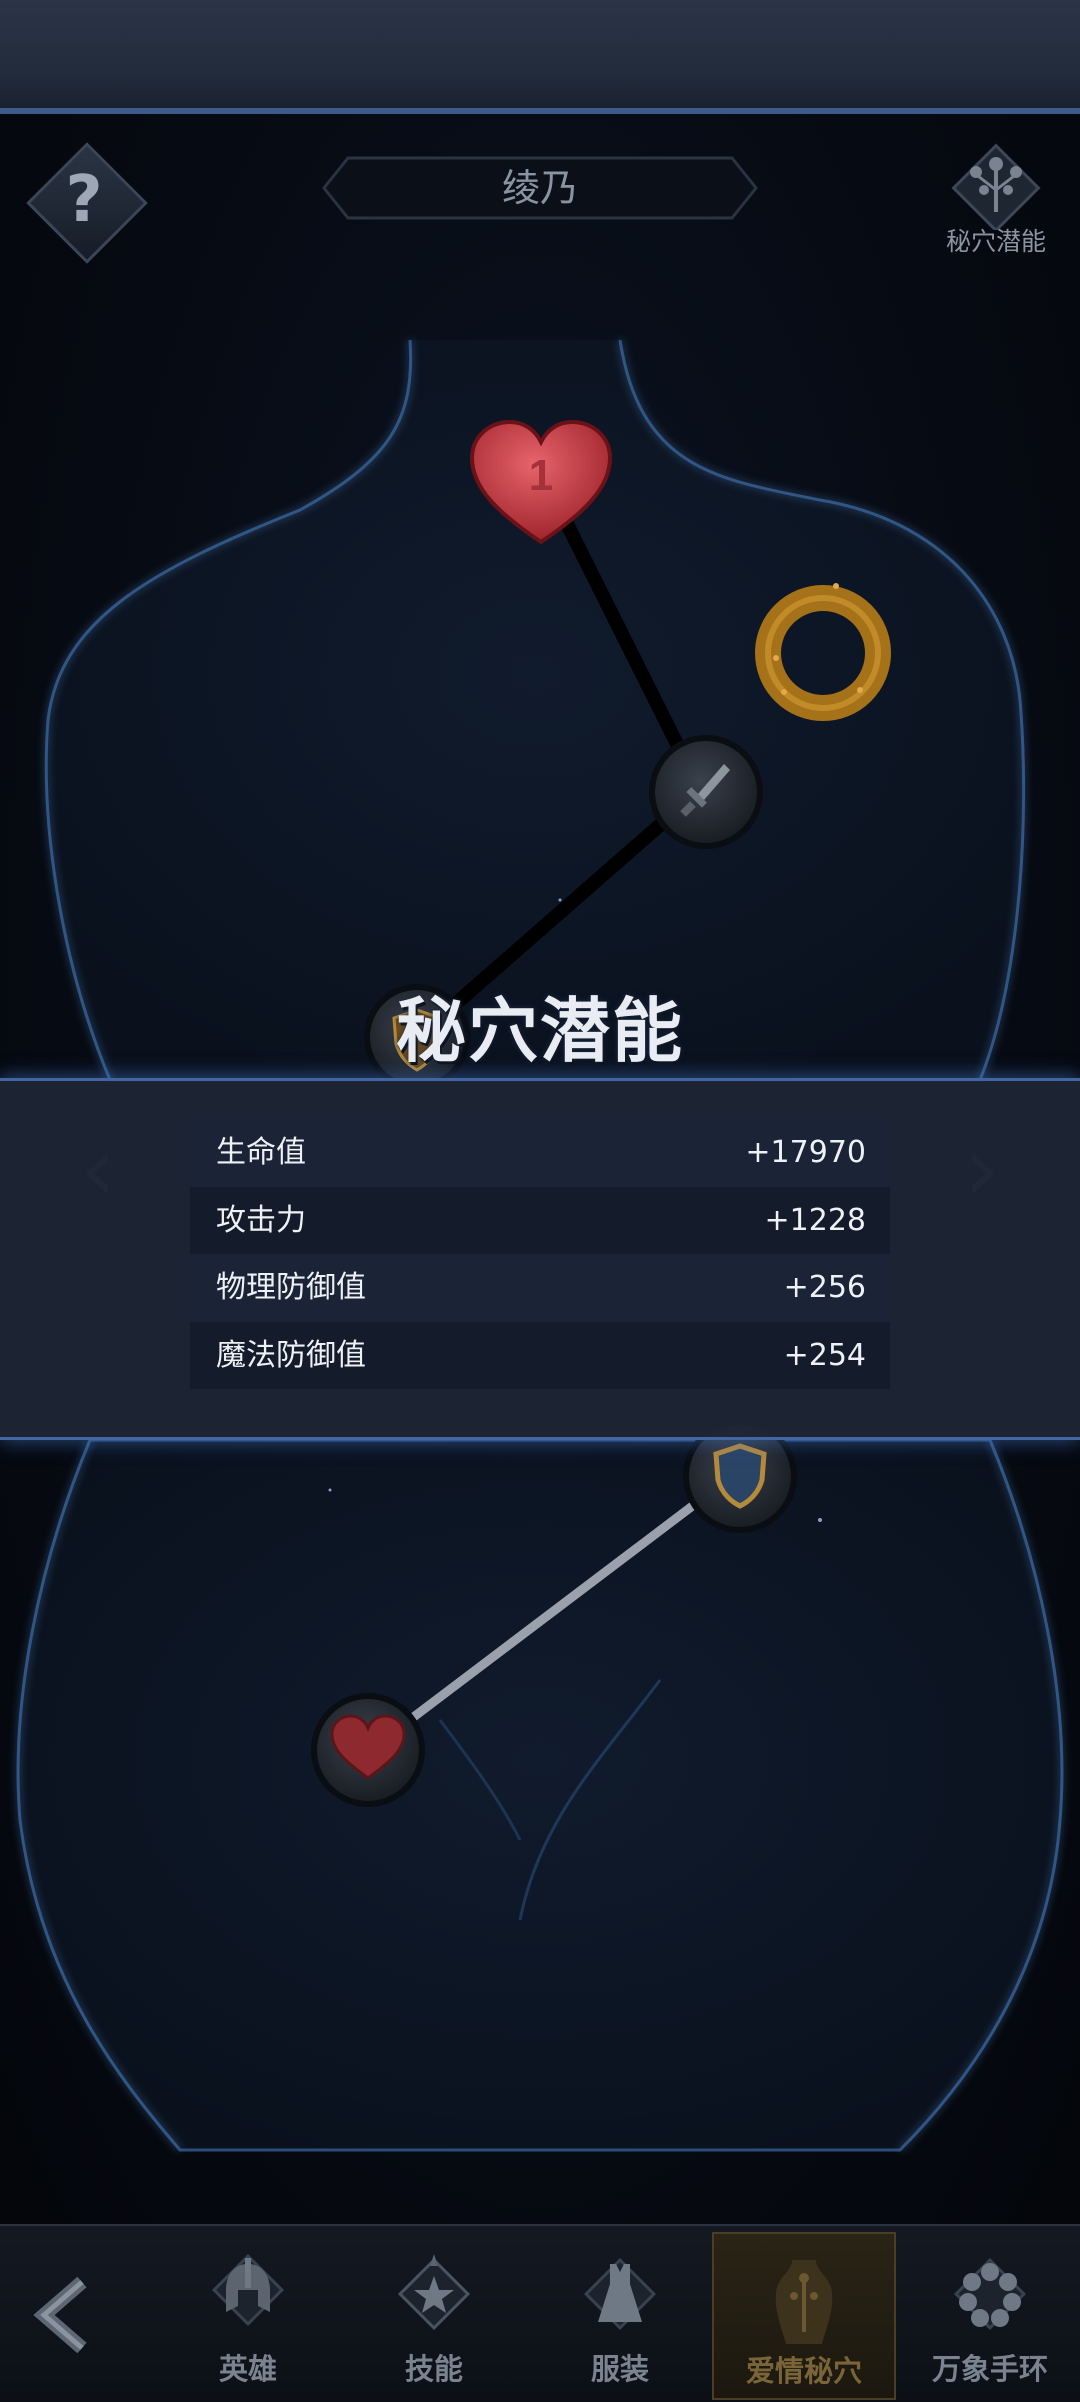 This screenshot has width=1080, height=2402. Describe the element at coordinates (434, 2292) in the screenshot. I see `skill-star-icon` at that location.